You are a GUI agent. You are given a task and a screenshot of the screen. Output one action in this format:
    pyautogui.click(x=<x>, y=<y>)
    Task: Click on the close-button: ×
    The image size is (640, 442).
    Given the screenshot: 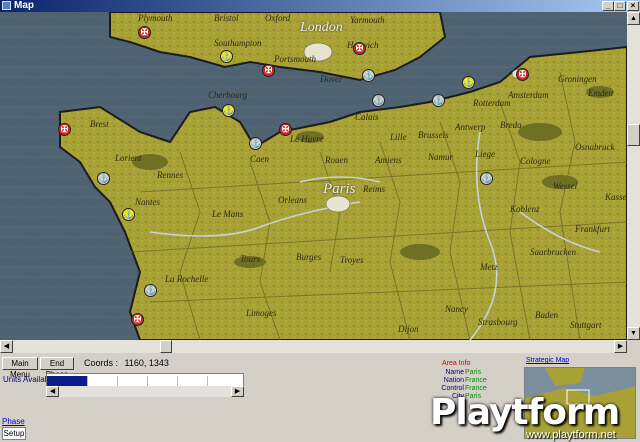 What is the action you would take?
    pyautogui.click(x=633, y=6)
    